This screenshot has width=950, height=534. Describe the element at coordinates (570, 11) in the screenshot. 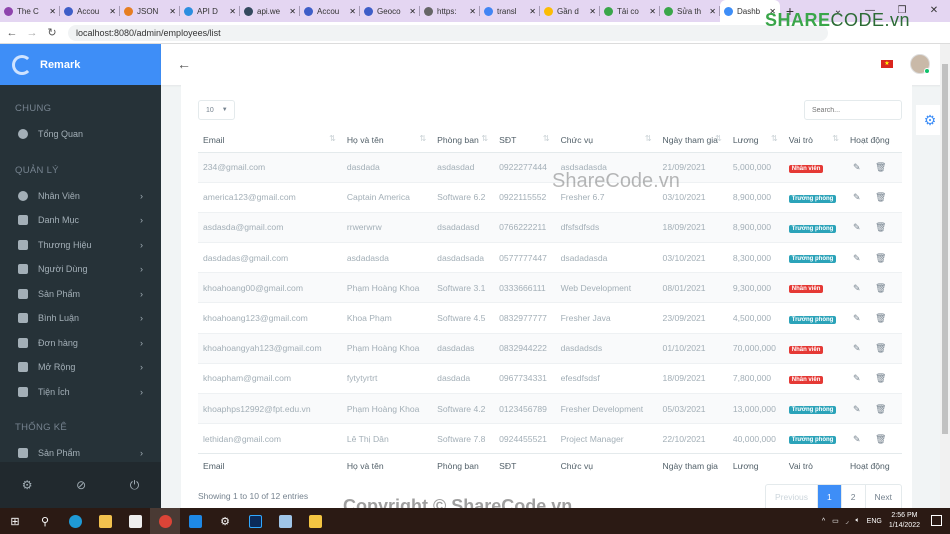

I see `browser-tab: Gần d ✕` at that location.